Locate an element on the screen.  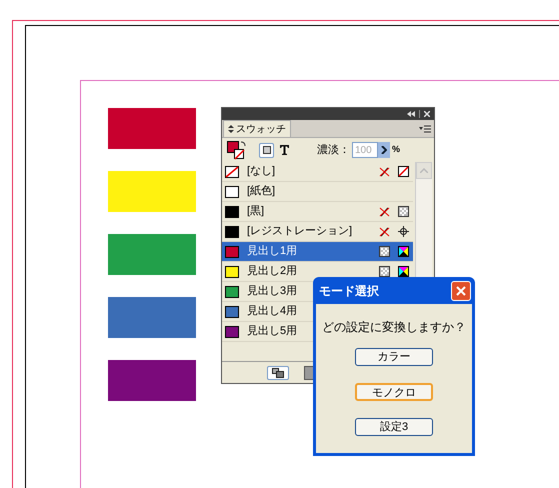
caret-icon is located at coordinates (424, 170).